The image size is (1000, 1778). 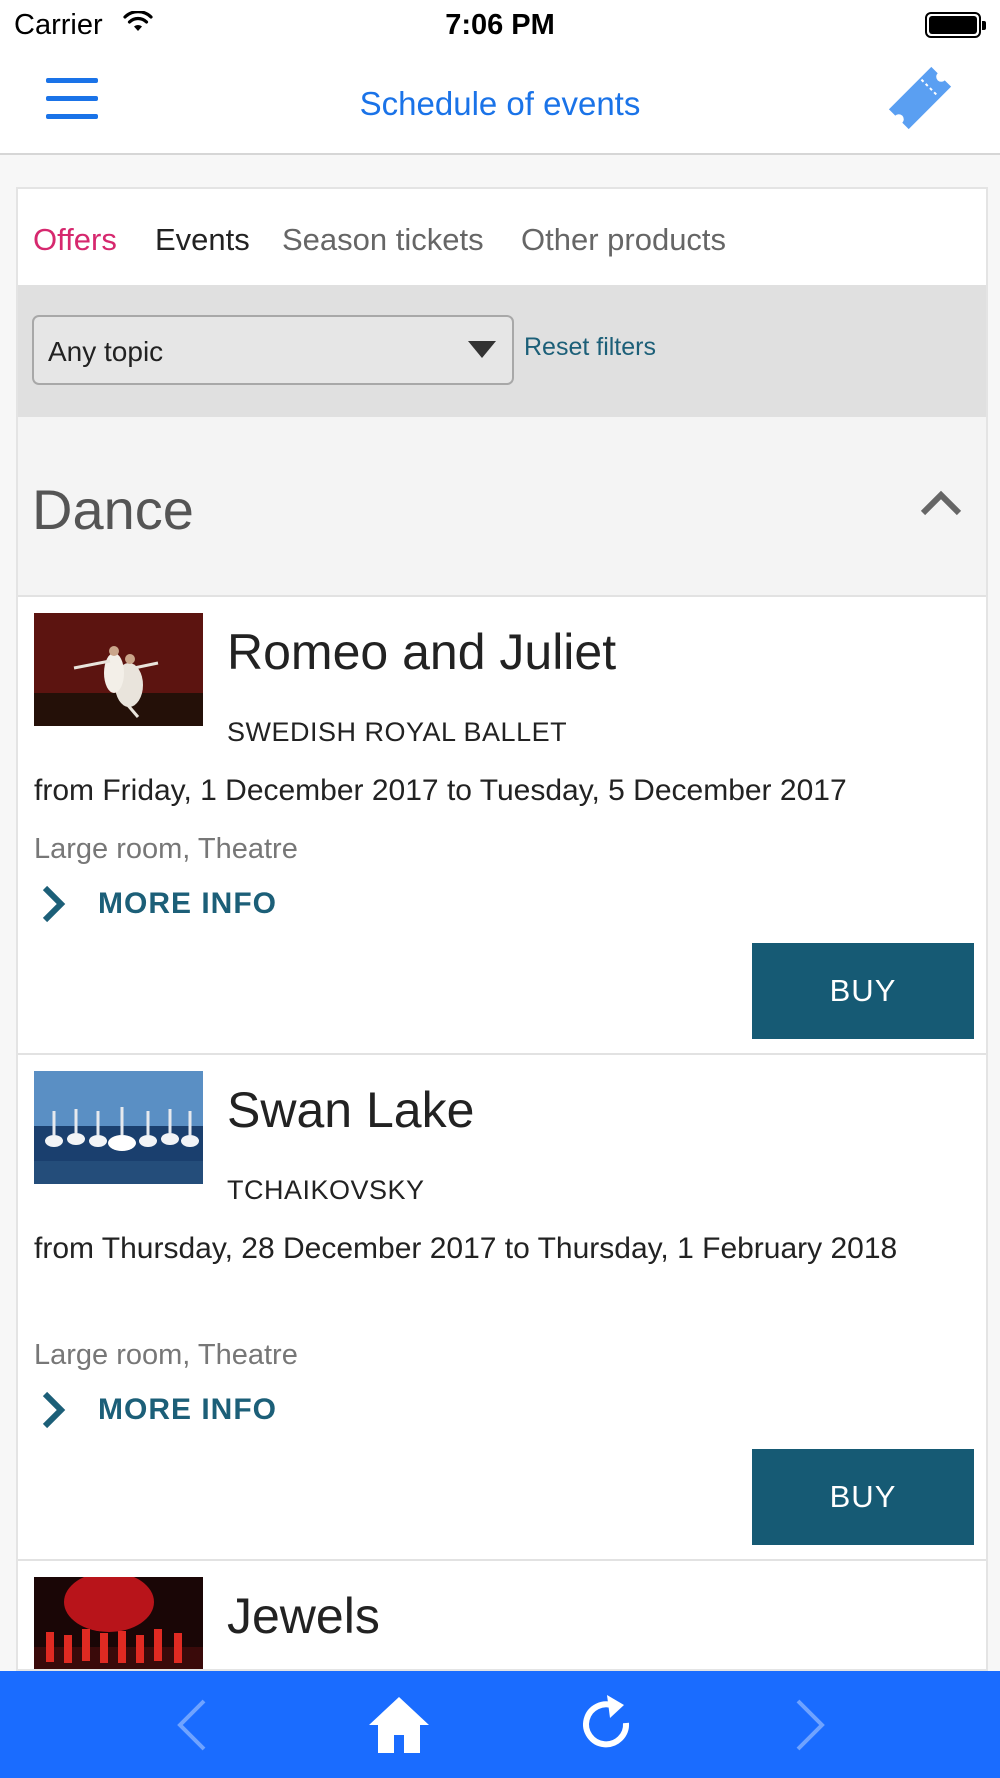 I want to click on status-bar: Carrier 7:06 PM, so click(x=500, y=25).